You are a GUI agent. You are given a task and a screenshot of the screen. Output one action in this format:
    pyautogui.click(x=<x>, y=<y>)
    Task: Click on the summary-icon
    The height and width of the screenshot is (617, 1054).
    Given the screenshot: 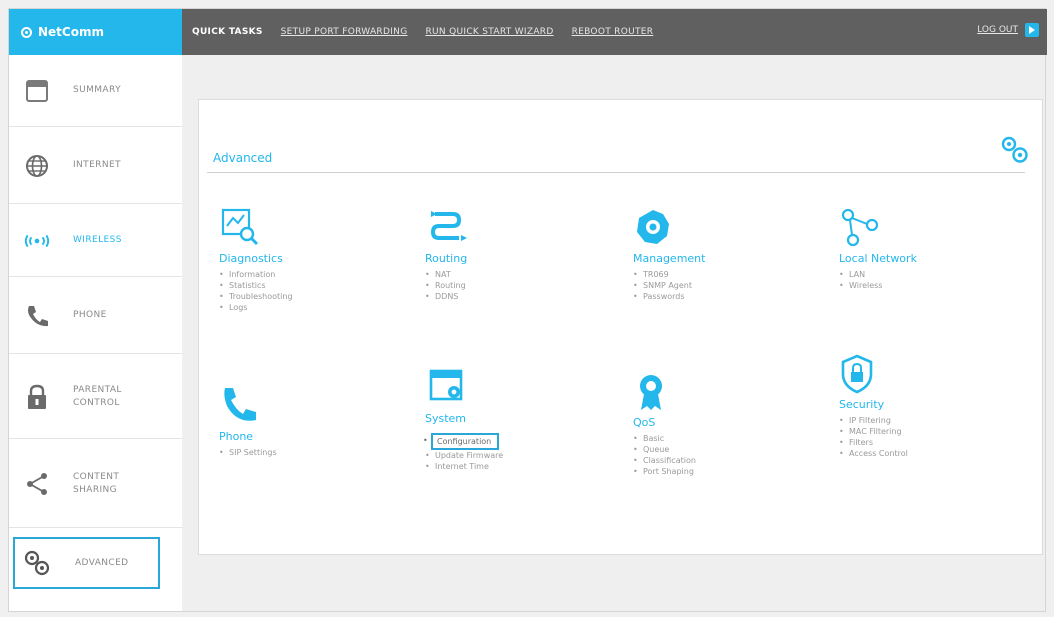 What is the action you would take?
    pyautogui.click(x=37, y=91)
    